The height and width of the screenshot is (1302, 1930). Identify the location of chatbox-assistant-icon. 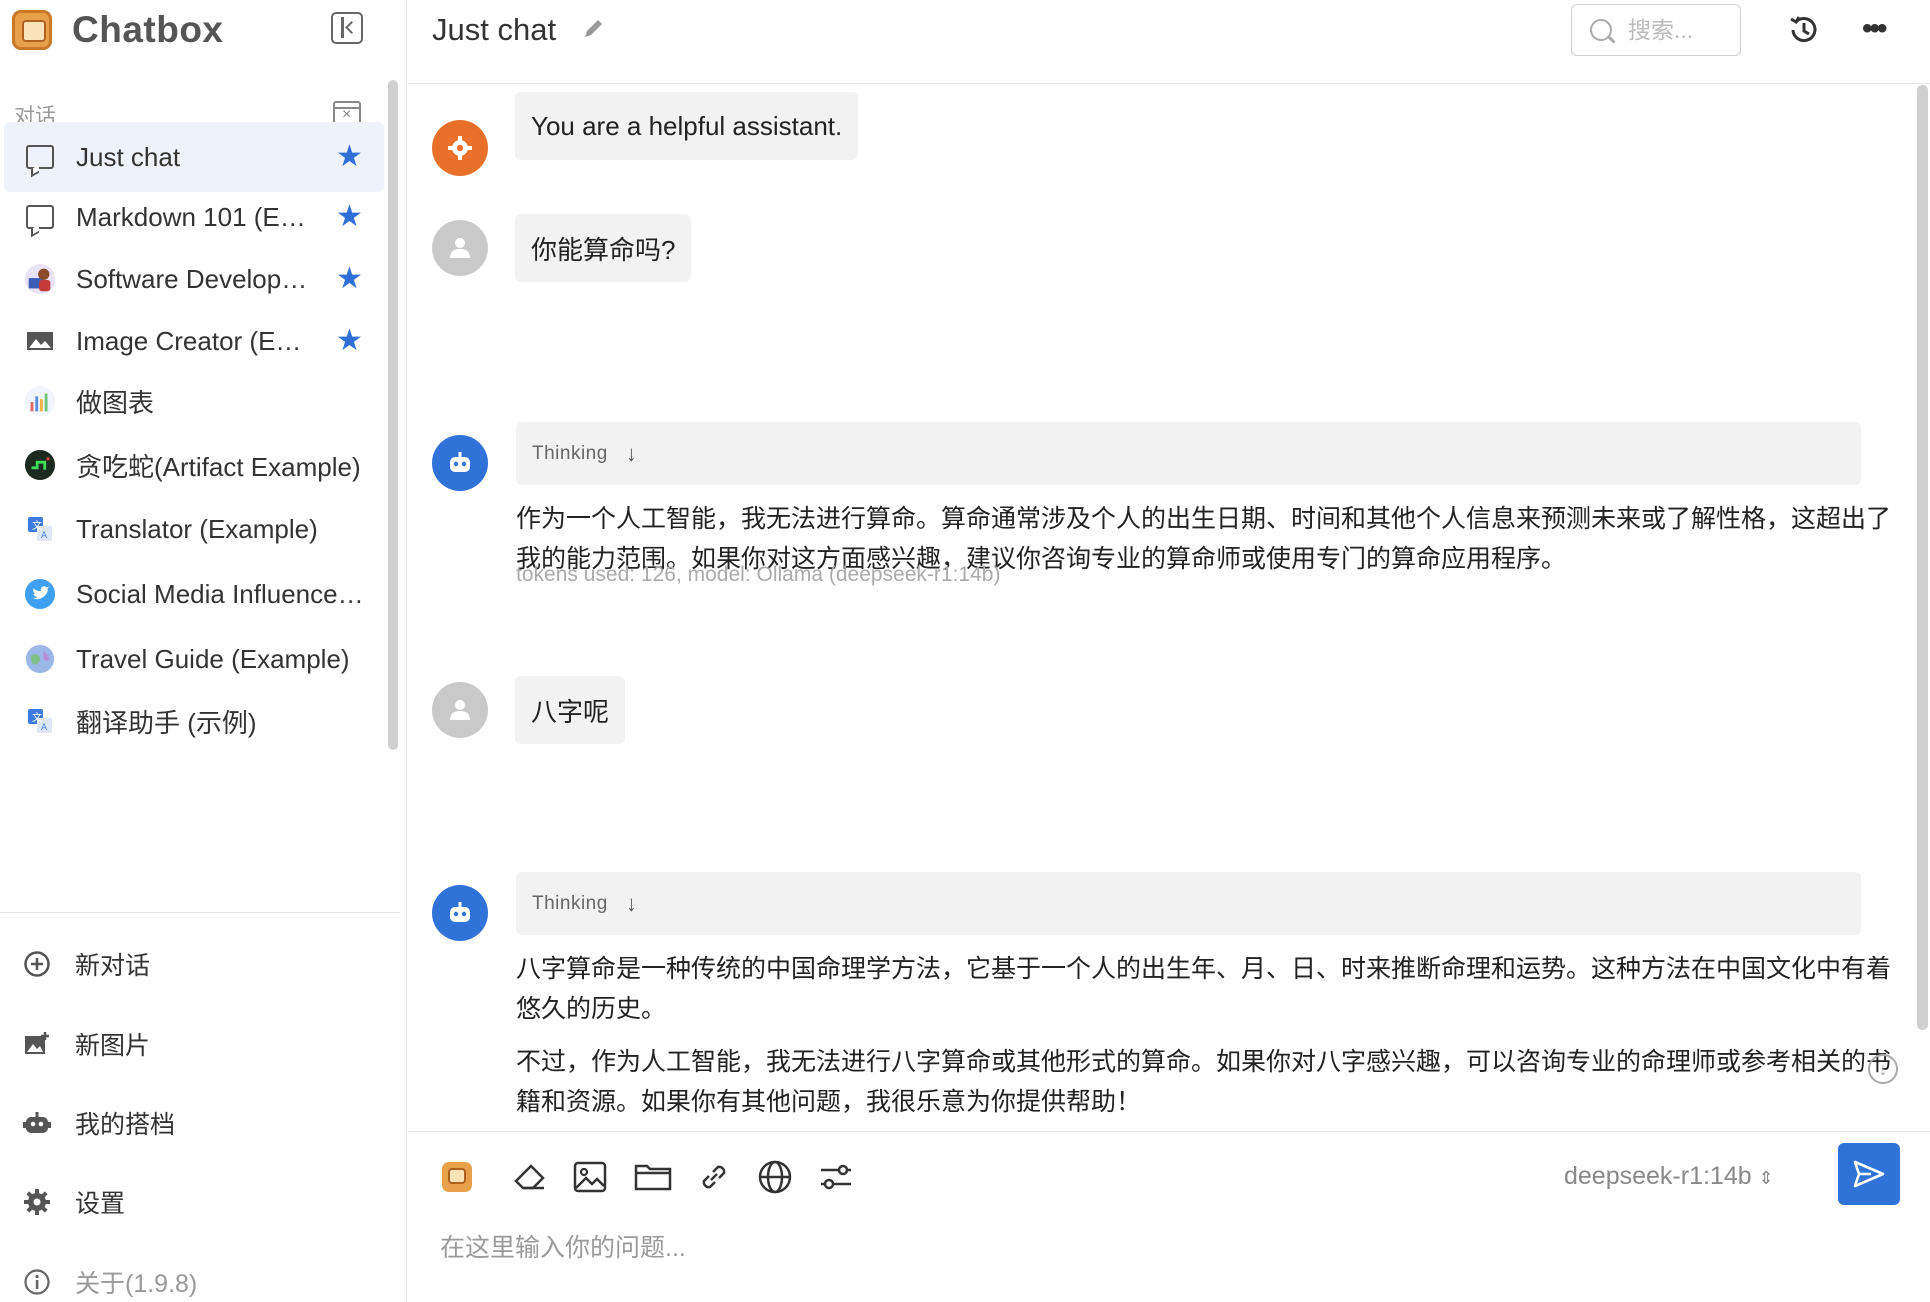
(457, 1177).